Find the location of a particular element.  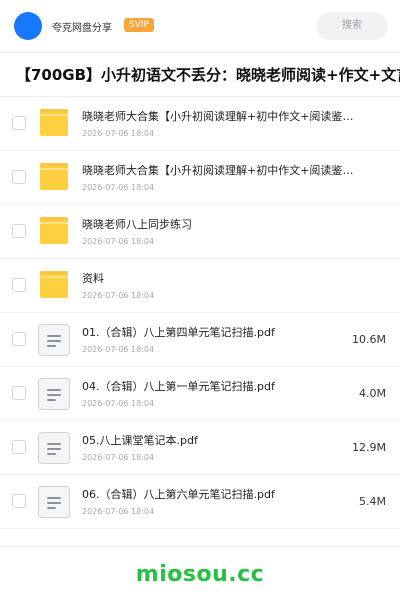

share-title: 【700GB】小升初语文不丢分：晓晓老师阅读+作文+文言文 is located at coordinates (208, 75).